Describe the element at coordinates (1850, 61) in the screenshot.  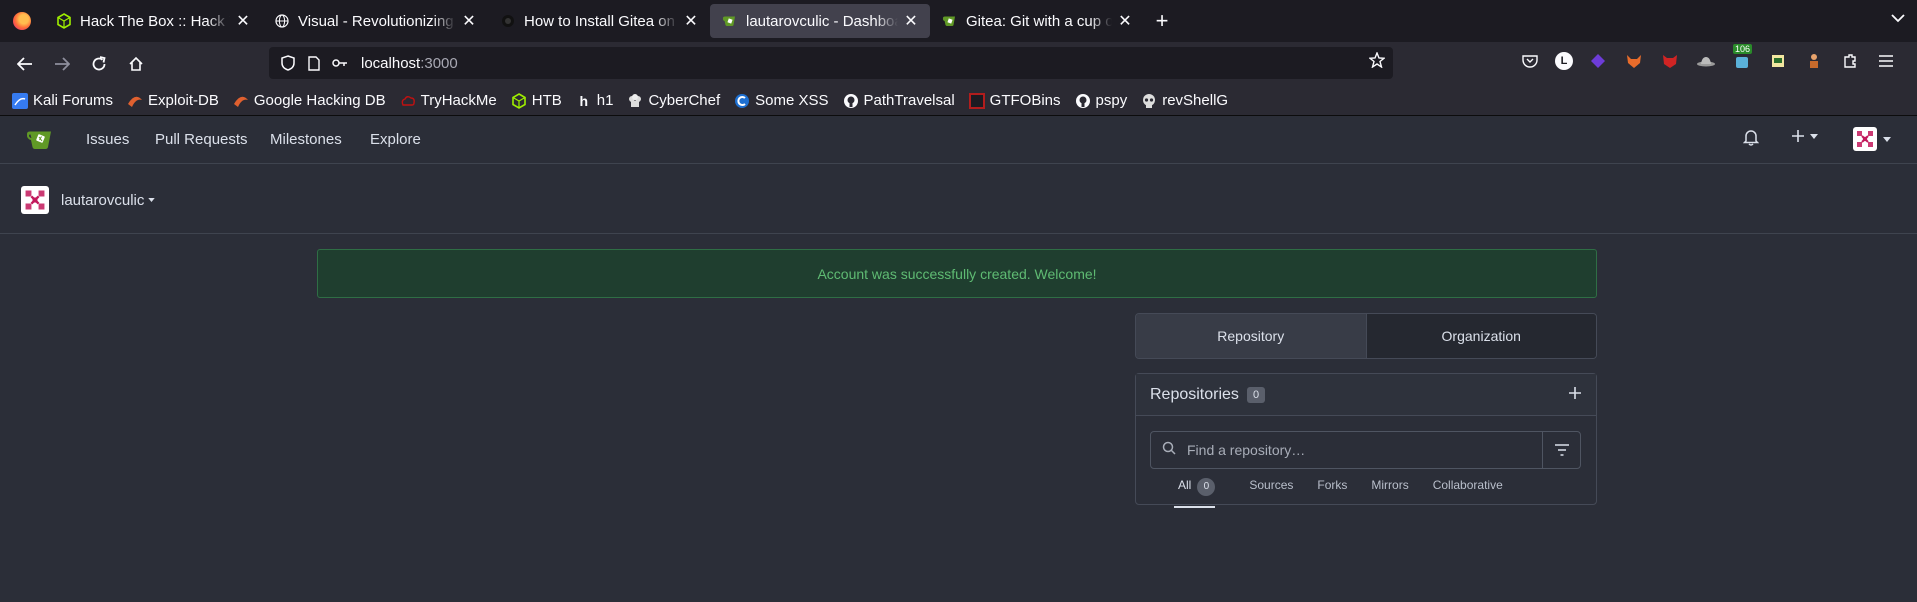
I see `extensions-puzzle-icon` at that location.